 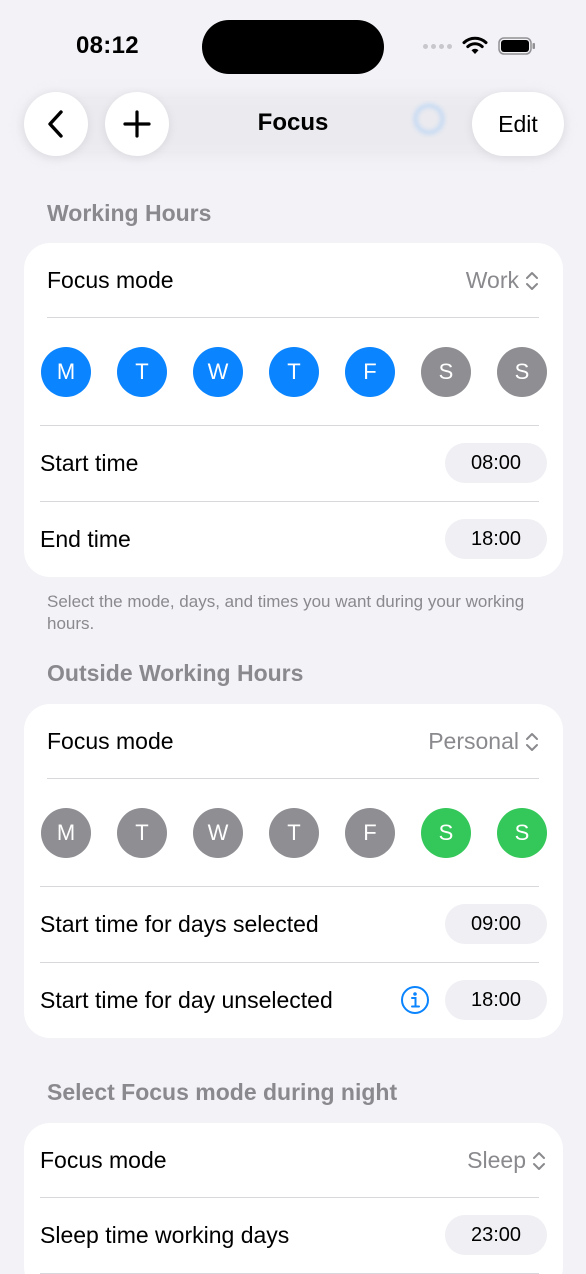 I want to click on sleep-time-row: Sleep time working days 23:00, so click(x=293, y=1235).